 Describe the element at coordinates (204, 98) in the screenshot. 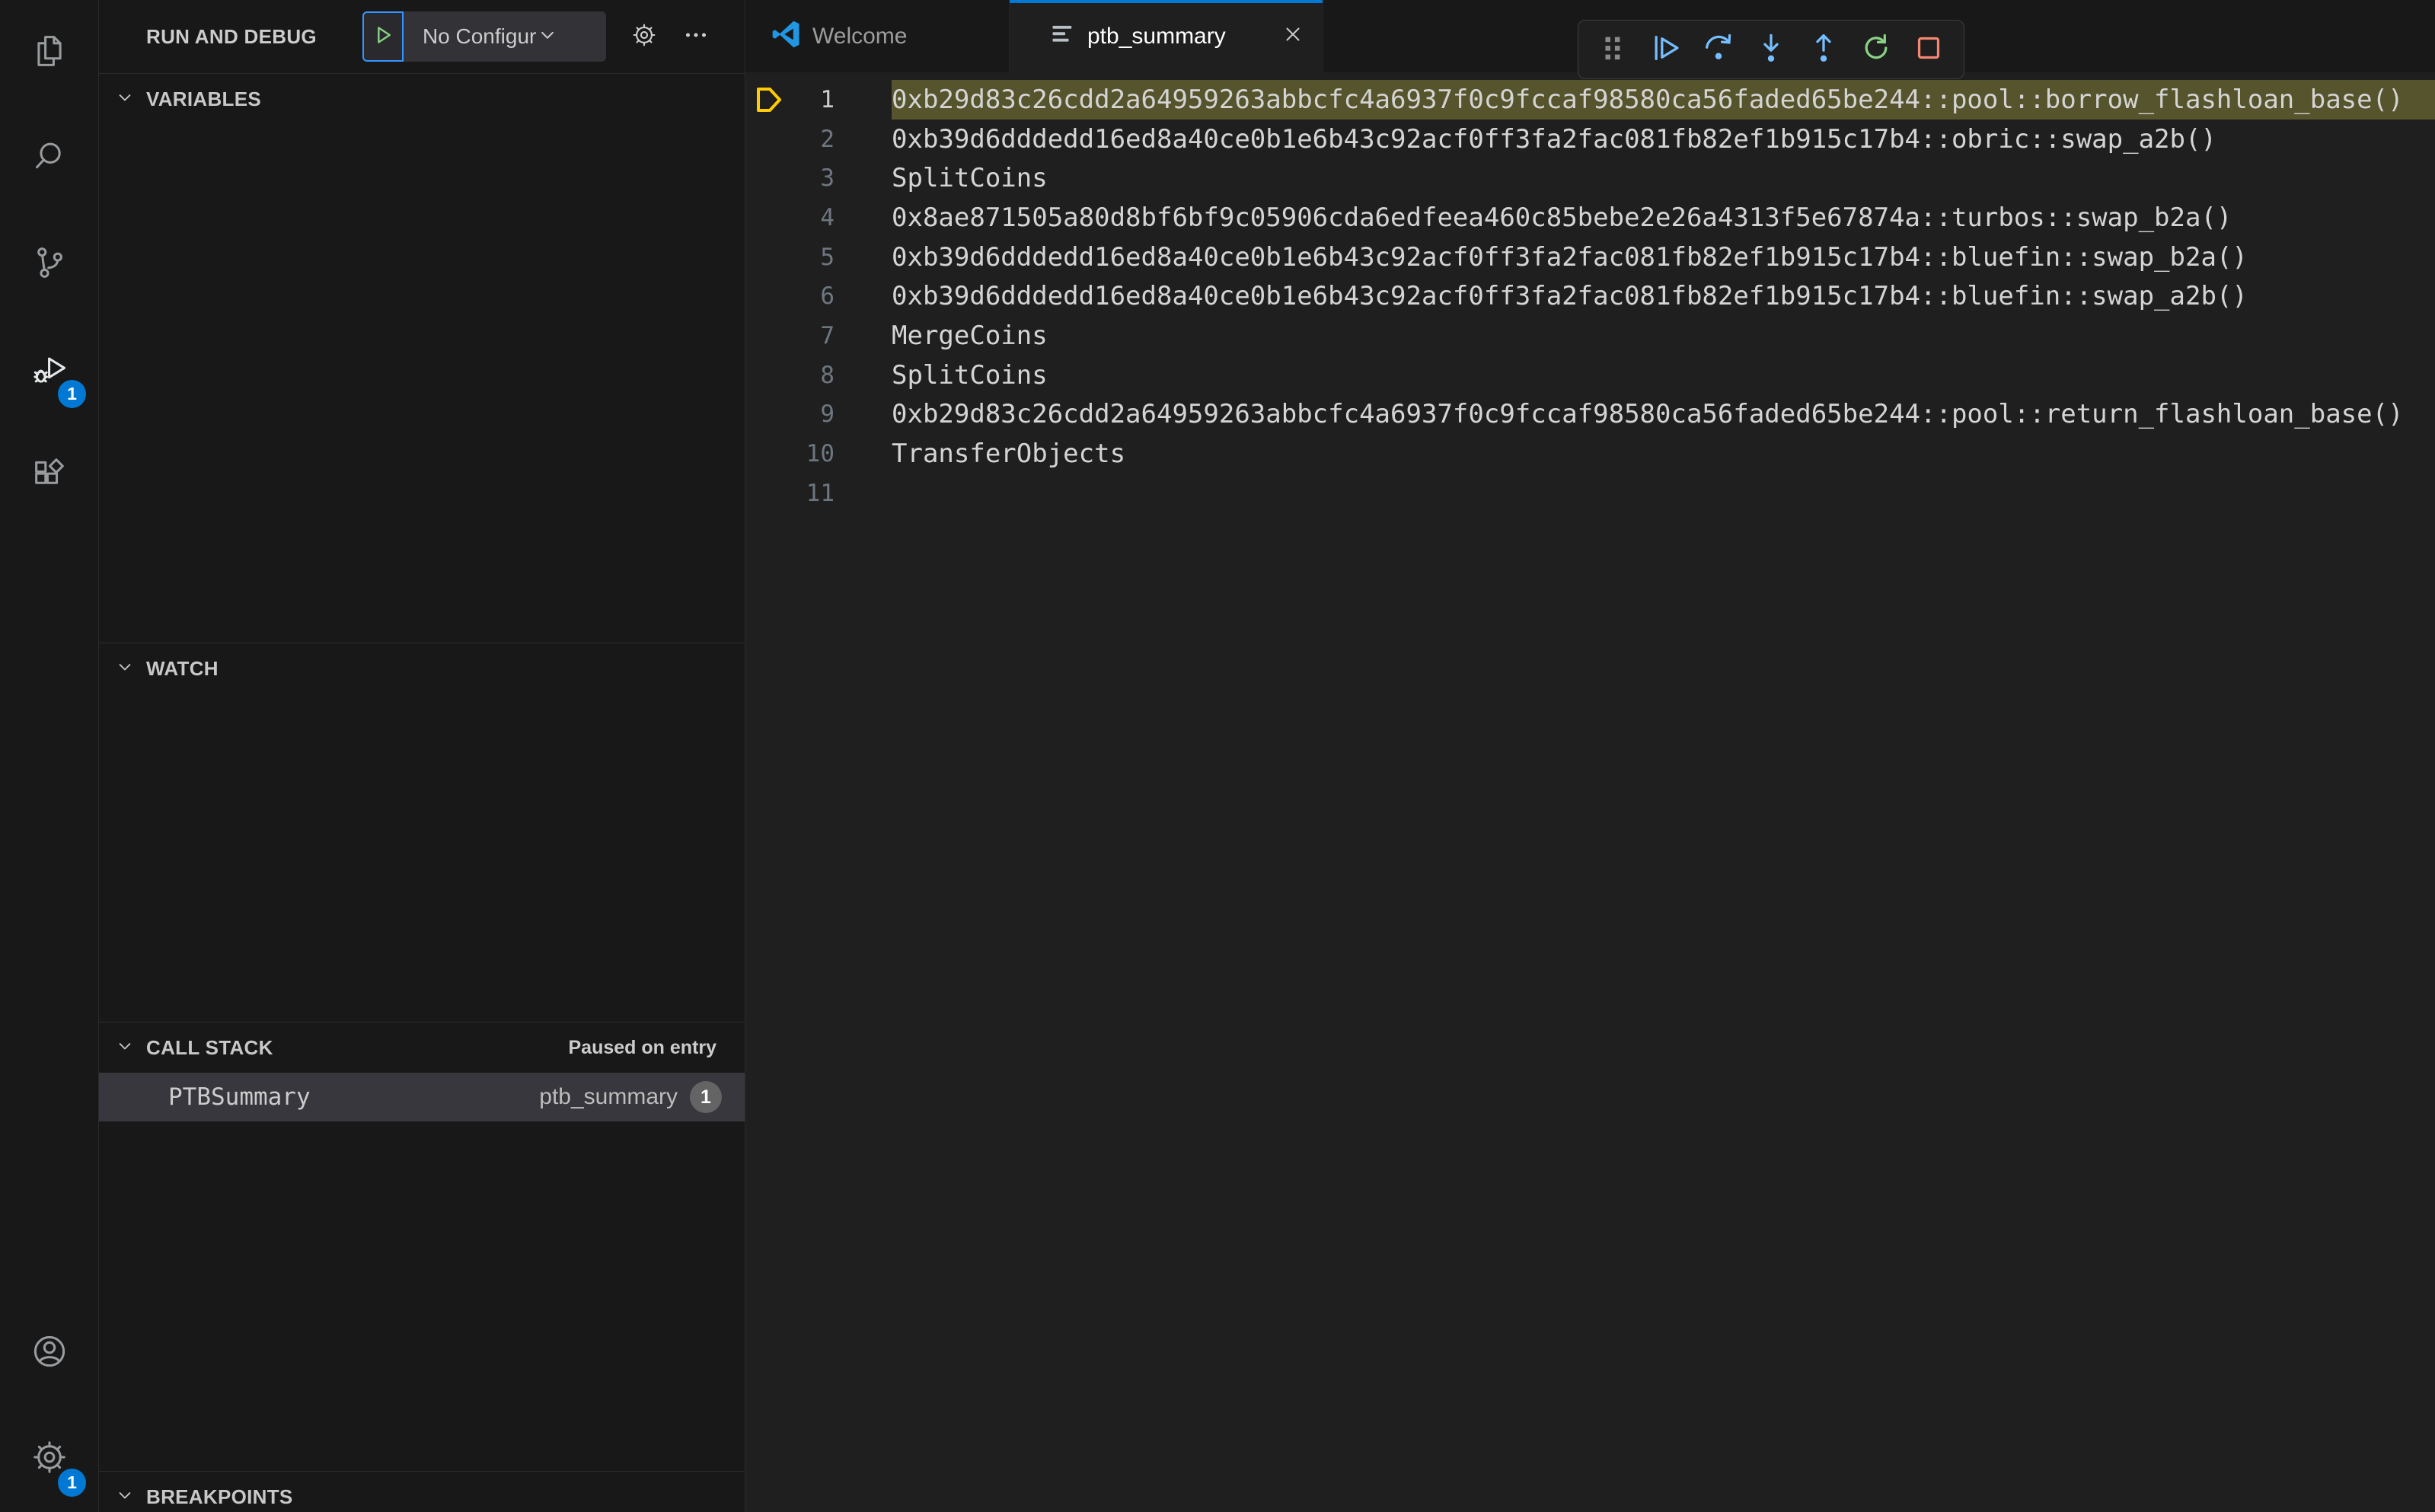

I see `variables-section-label: VARIABLES` at that location.